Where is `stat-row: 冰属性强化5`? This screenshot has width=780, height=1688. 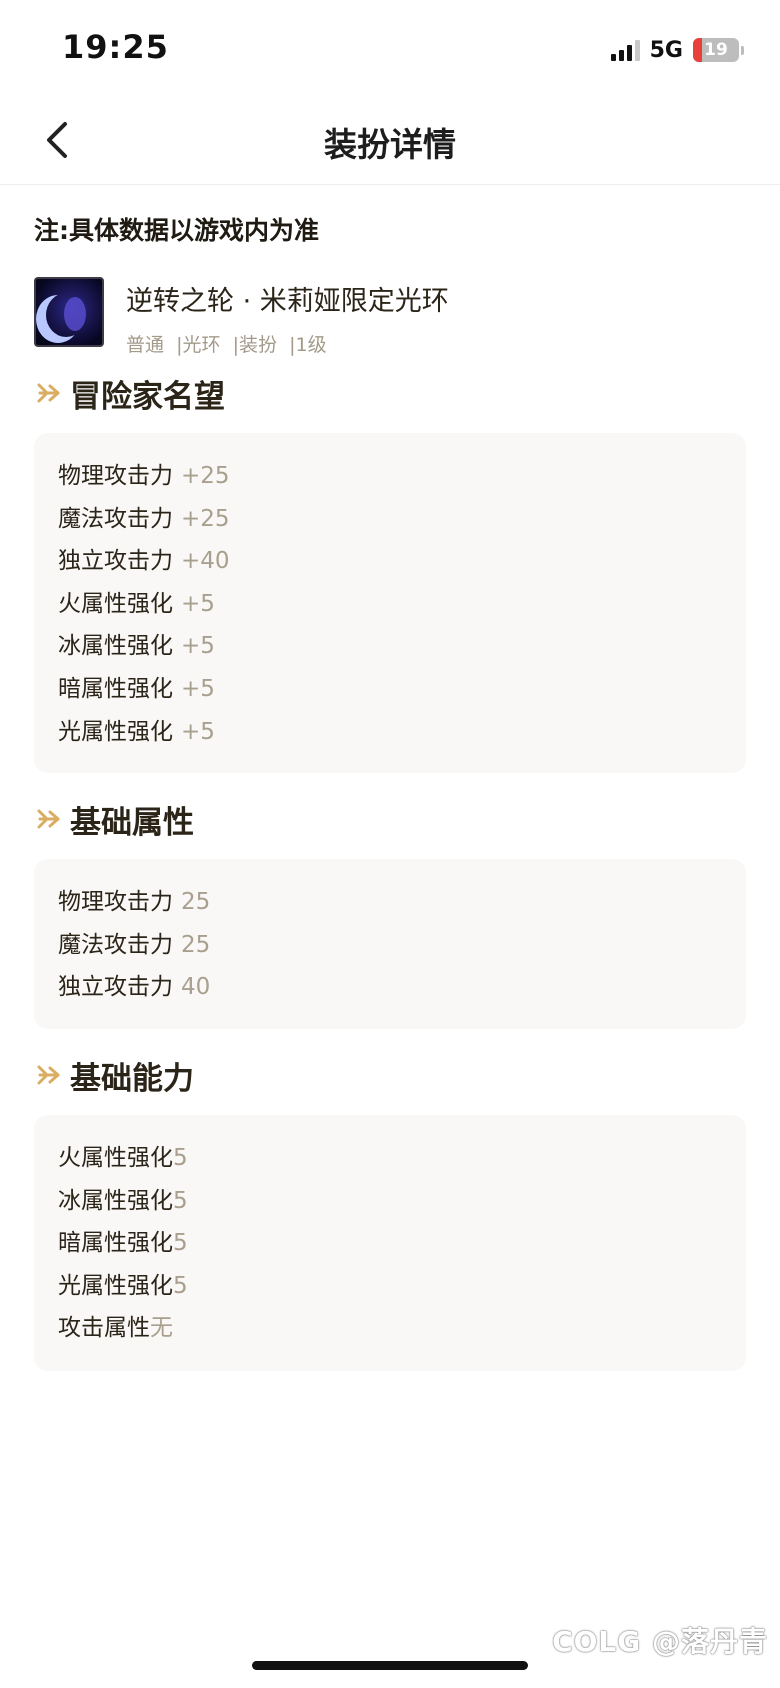
stat-row: 冰属性强化5 is located at coordinates (123, 1200).